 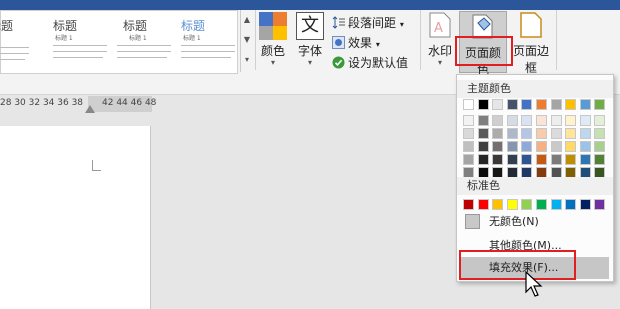 I want to click on scroll-down-icon: ▼, so click(x=247, y=40).